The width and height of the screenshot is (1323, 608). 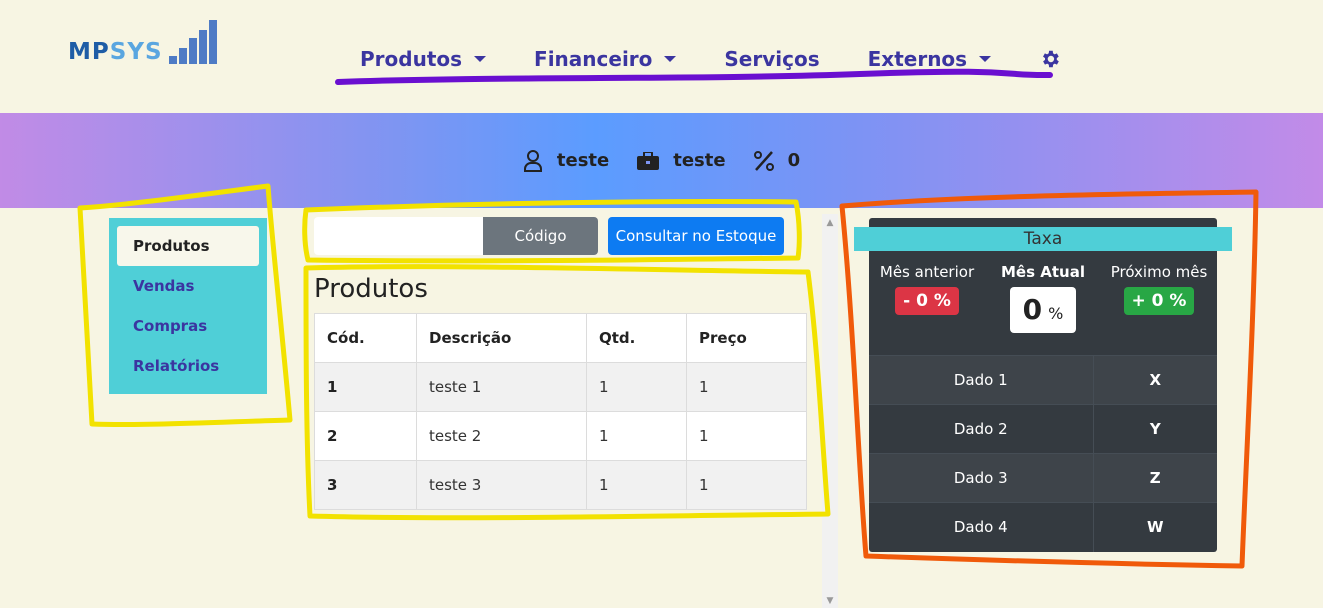 What do you see at coordinates (763, 160) in the screenshot?
I see `percent-icon` at bounding box center [763, 160].